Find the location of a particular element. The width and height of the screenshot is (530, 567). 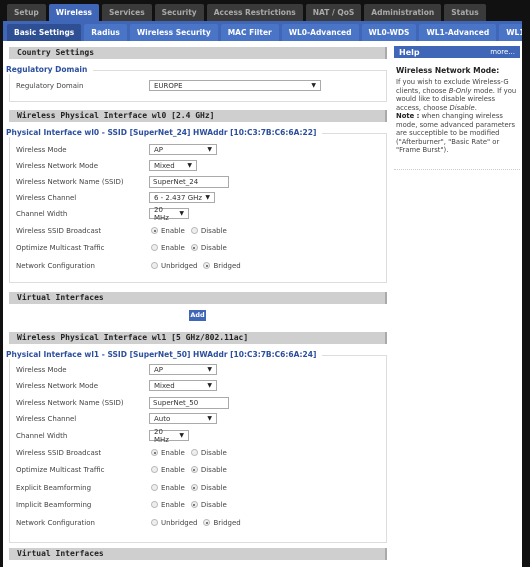

tab-setup: Setup is located at coordinates (26, 12).